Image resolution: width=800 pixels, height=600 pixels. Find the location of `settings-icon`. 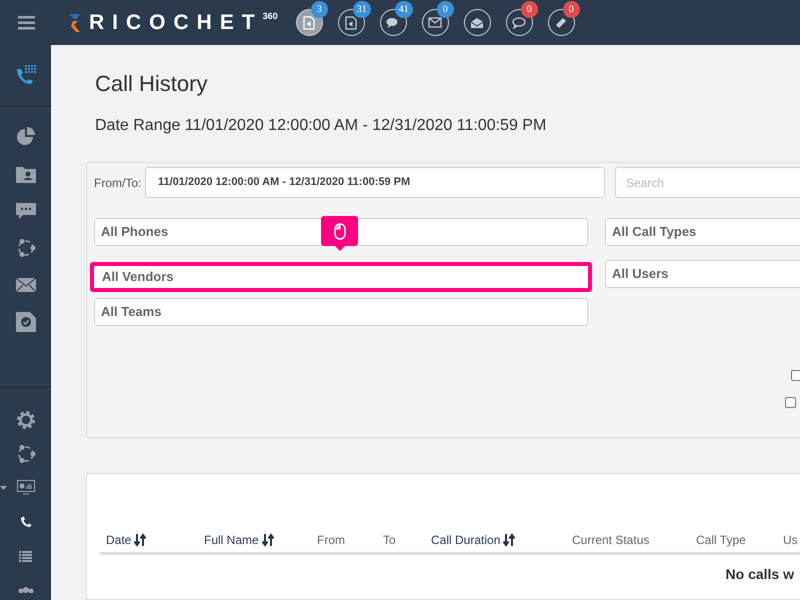

settings-icon is located at coordinates (26, 420).